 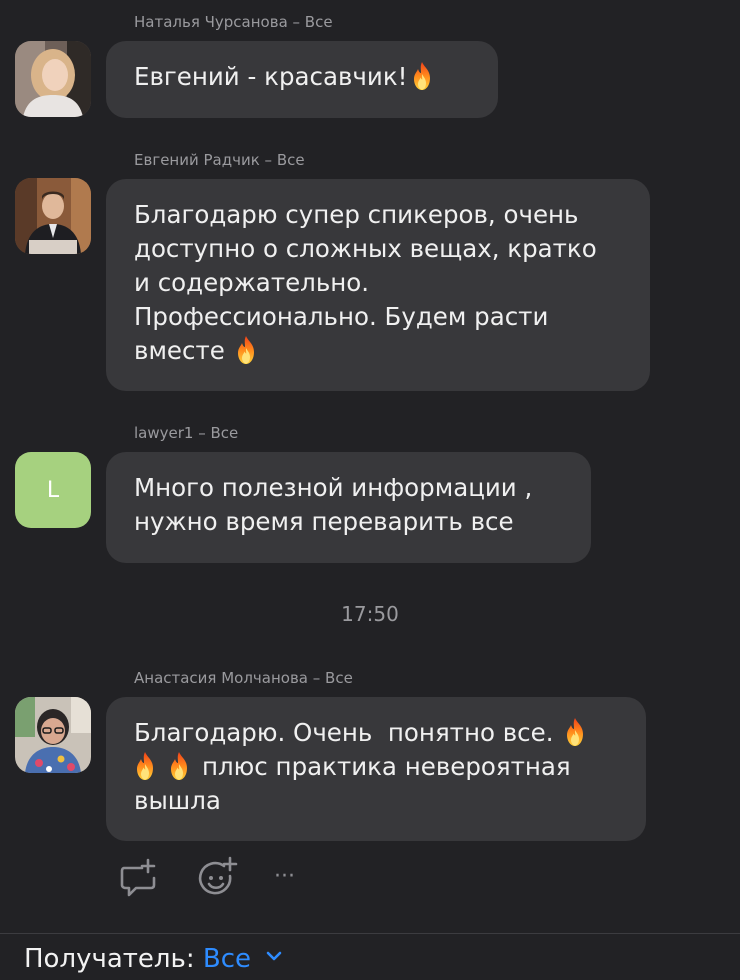 I want to click on photo-avatar-man-suit-icon, so click(x=53, y=216).